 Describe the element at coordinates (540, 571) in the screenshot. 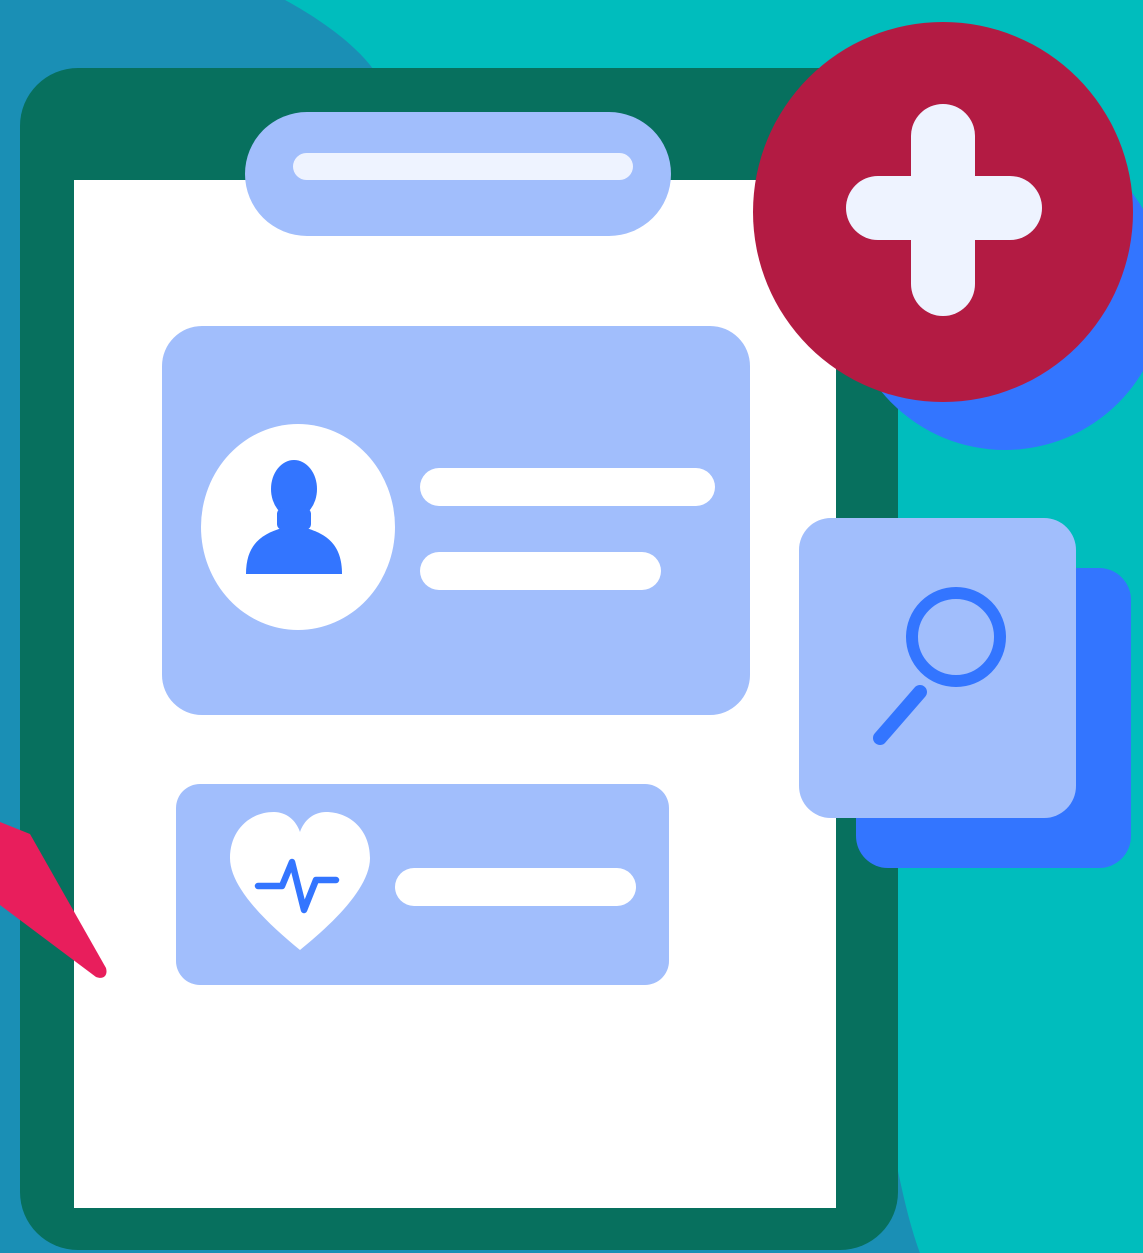

I see `patient-detail-line` at that location.